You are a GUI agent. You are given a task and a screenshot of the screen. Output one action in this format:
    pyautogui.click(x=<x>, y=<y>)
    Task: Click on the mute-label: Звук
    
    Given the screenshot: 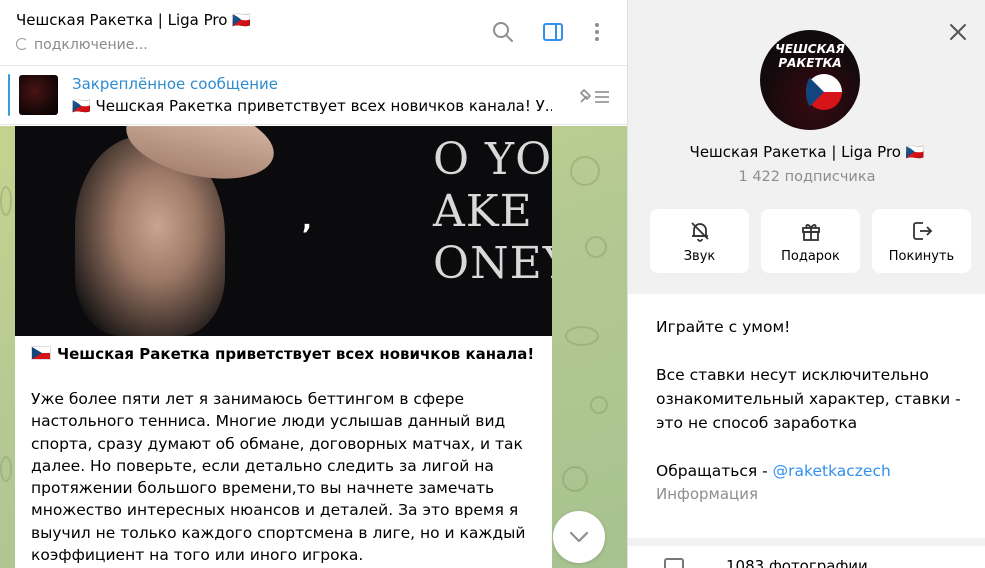 What is the action you would take?
    pyautogui.click(x=699, y=256)
    